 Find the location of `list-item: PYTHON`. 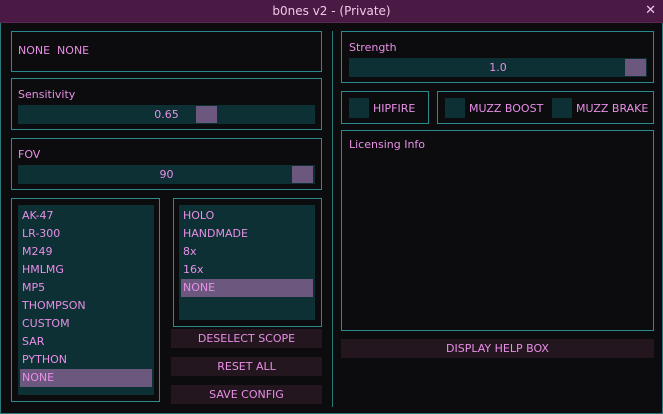

list-item: PYTHON is located at coordinates (86, 360).